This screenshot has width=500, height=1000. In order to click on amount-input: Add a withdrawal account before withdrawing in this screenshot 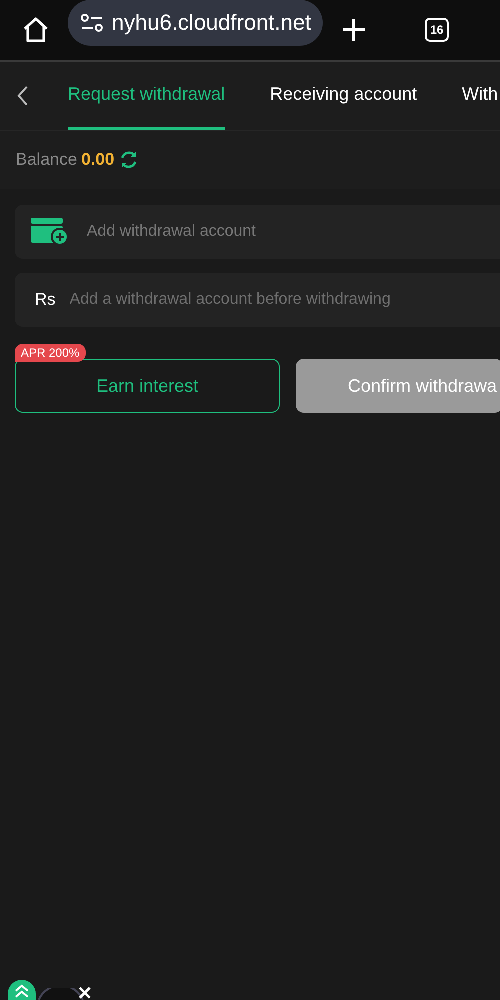, I will do `click(284, 300)`.